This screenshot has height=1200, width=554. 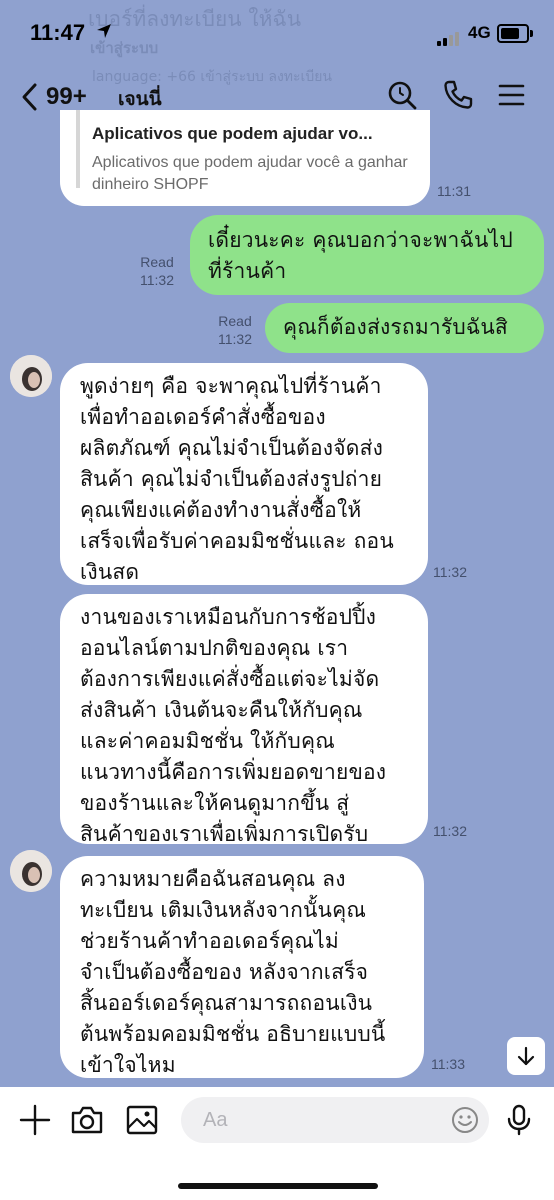 I want to click on preview-line-1: เบอร์ที่ลงทะเบียน ให้ฉัน, so click(x=195, y=19).